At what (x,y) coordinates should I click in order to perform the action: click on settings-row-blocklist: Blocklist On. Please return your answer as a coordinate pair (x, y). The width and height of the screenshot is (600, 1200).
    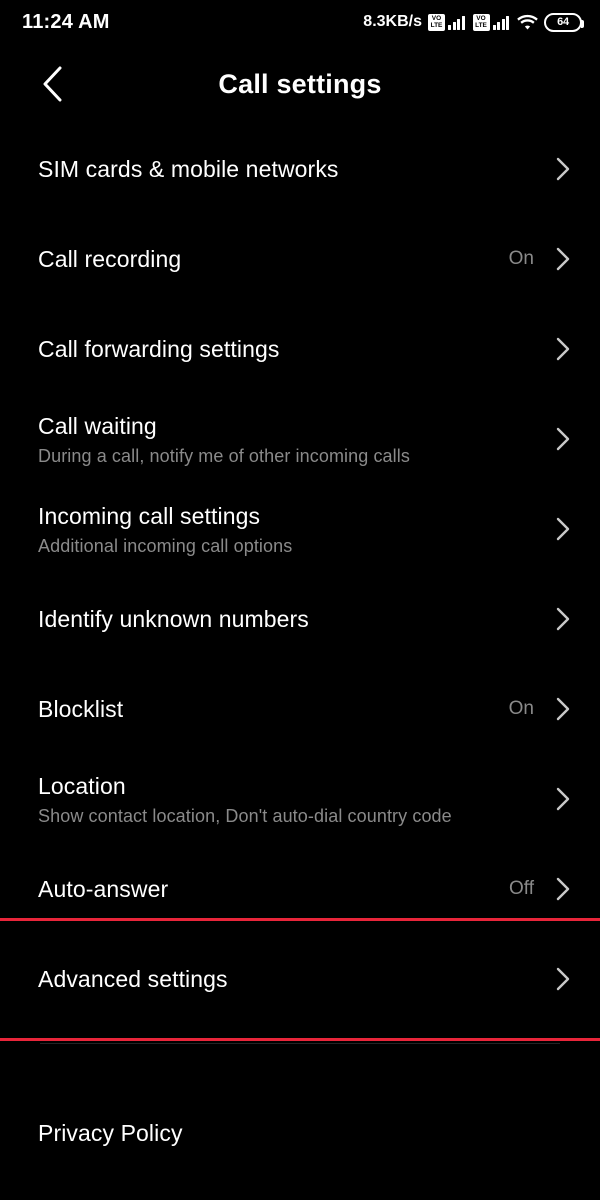
    Looking at the image, I should click on (300, 709).